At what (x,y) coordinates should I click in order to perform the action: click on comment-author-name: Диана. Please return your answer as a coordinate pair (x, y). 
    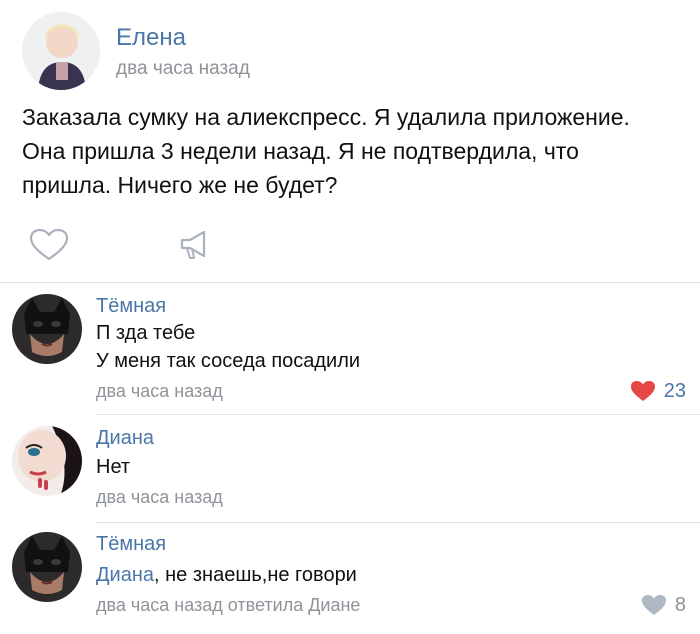
    Looking at the image, I should click on (125, 438).